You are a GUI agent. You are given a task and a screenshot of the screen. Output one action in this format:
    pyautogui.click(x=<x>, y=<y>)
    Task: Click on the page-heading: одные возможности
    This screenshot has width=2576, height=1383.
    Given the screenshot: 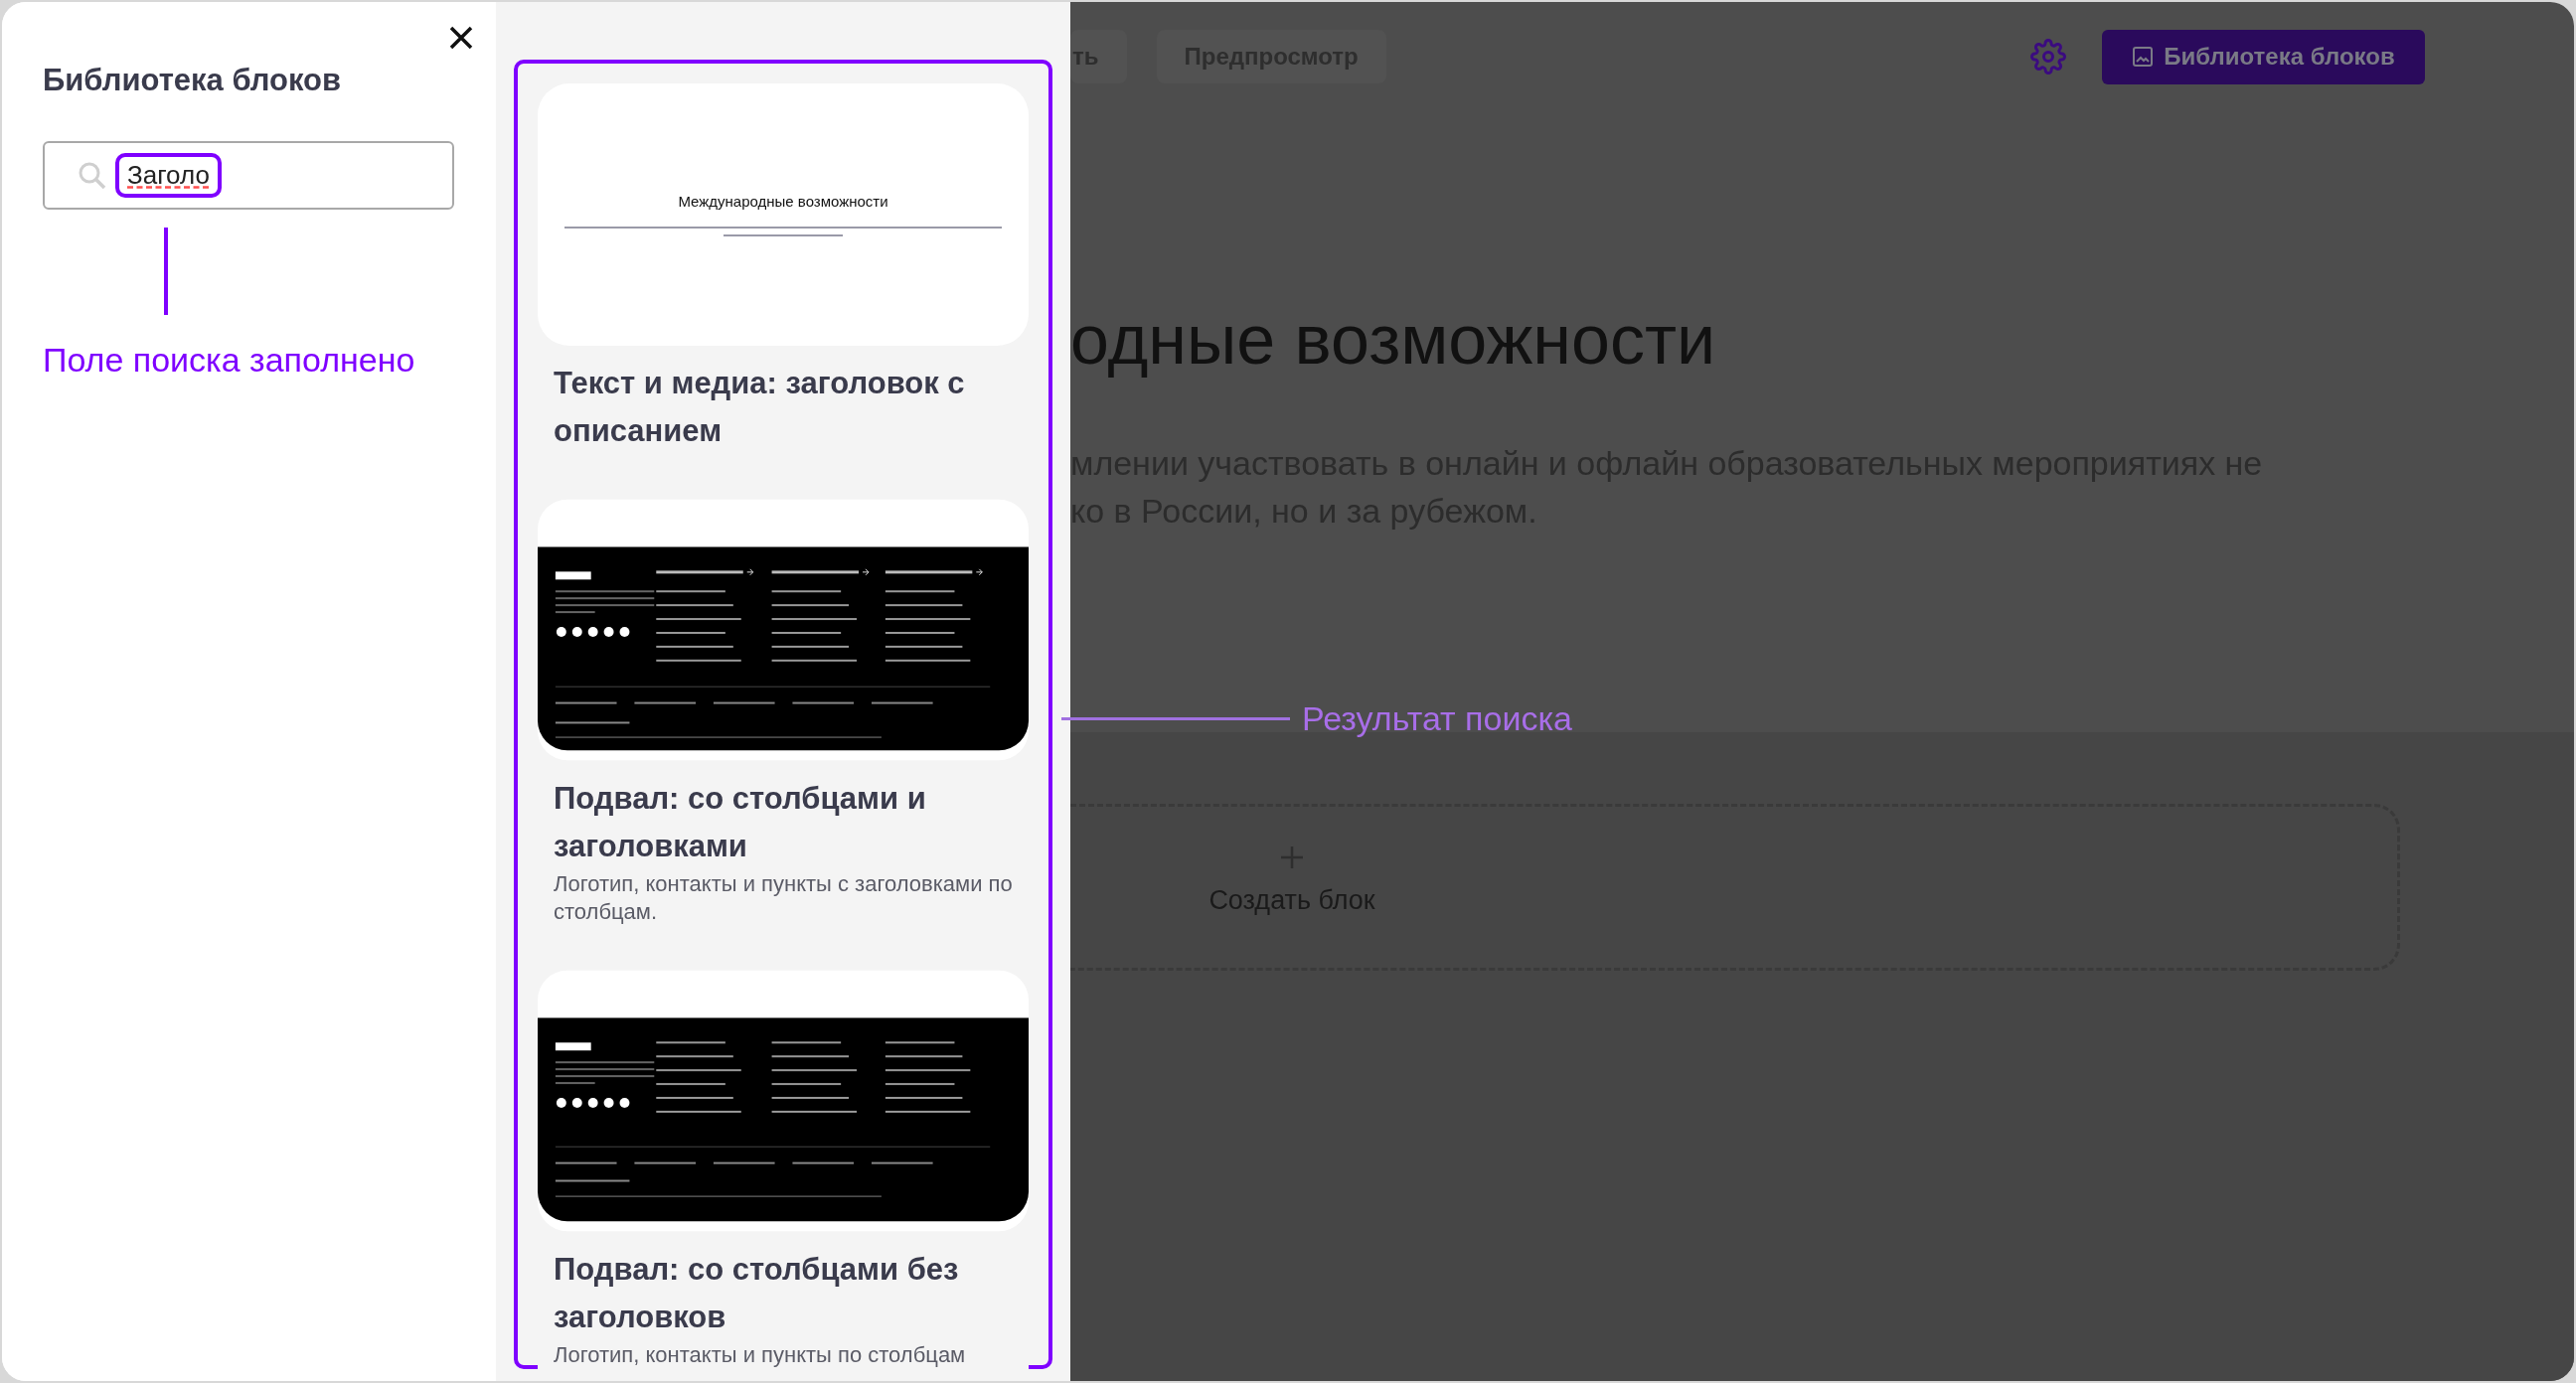 What is the action you would take?
    pyautogui.click(x=1393, y=340)
    